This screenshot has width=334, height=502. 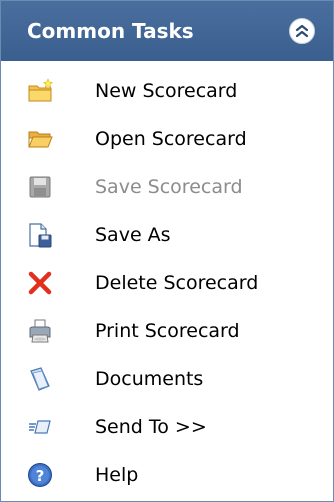 I want to click on save-as-icon, so click(x=40, y=235).